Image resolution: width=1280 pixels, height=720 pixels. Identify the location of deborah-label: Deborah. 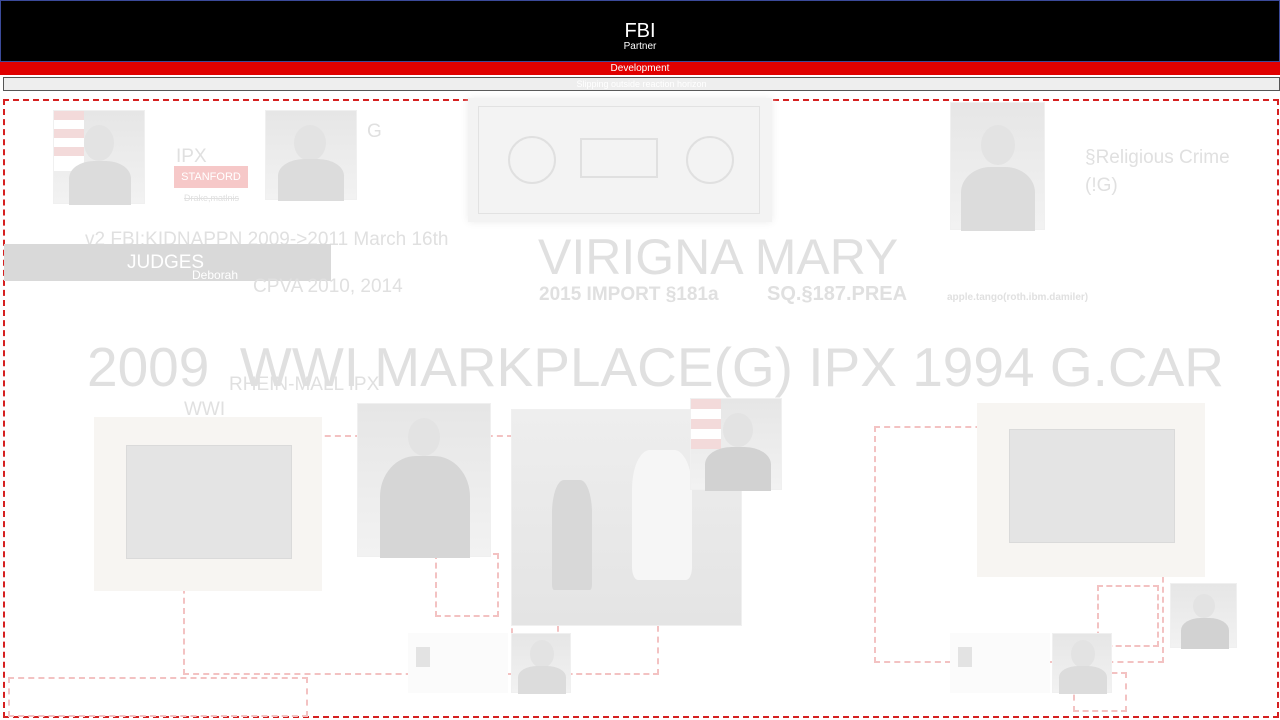
(215, 275).